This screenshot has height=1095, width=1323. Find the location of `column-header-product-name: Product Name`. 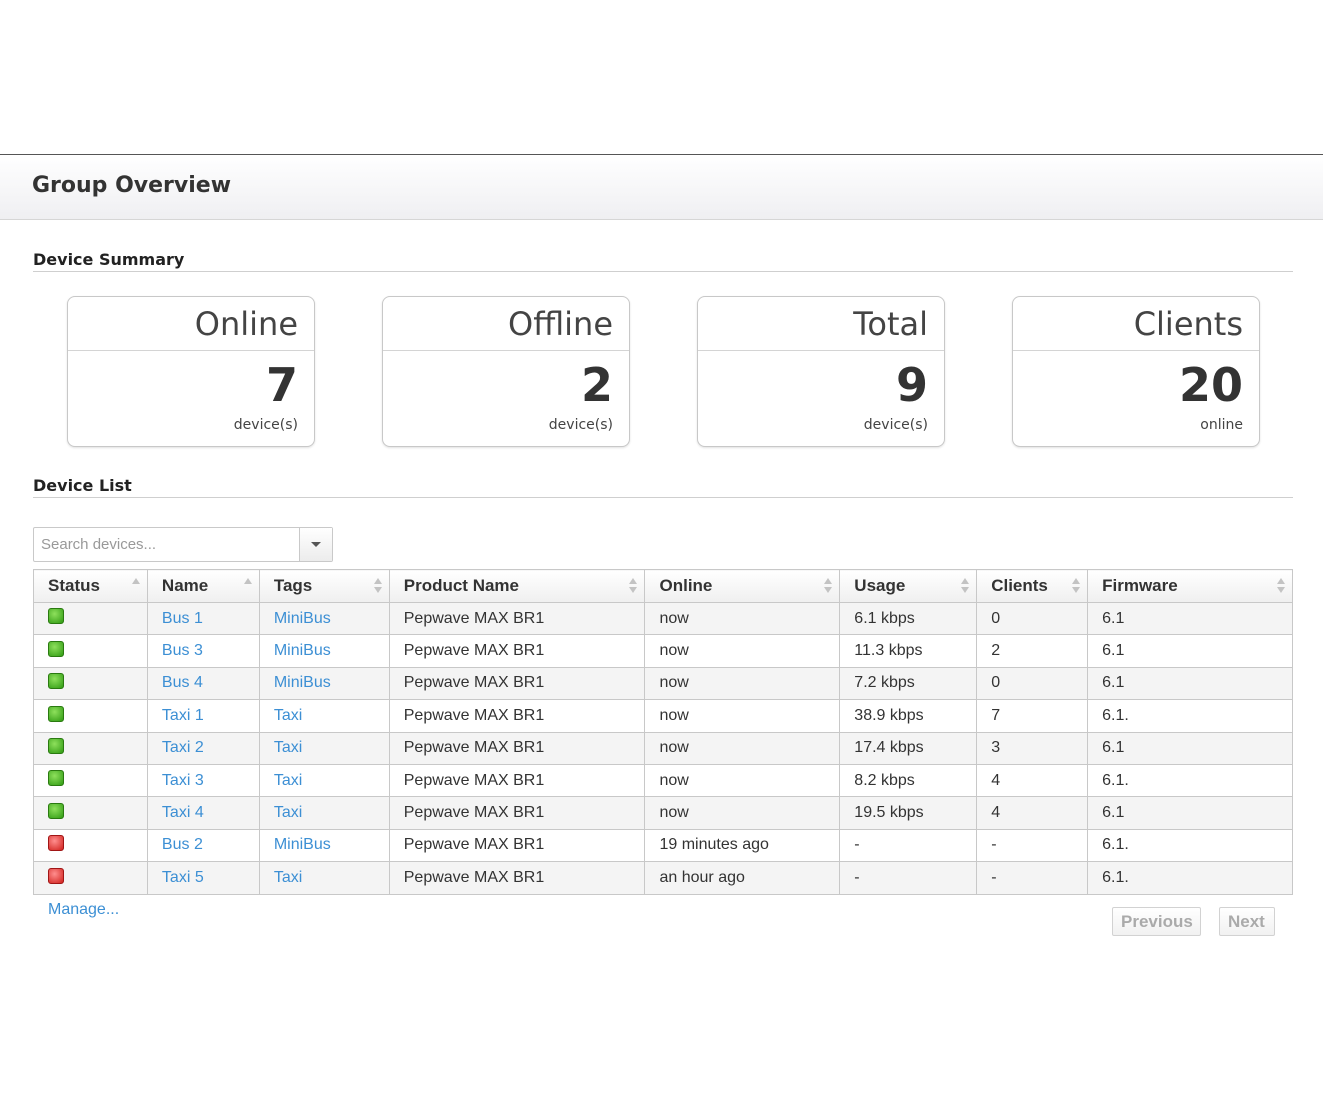

column-header-product-name: Product Name is located at coordinates (517, 586).